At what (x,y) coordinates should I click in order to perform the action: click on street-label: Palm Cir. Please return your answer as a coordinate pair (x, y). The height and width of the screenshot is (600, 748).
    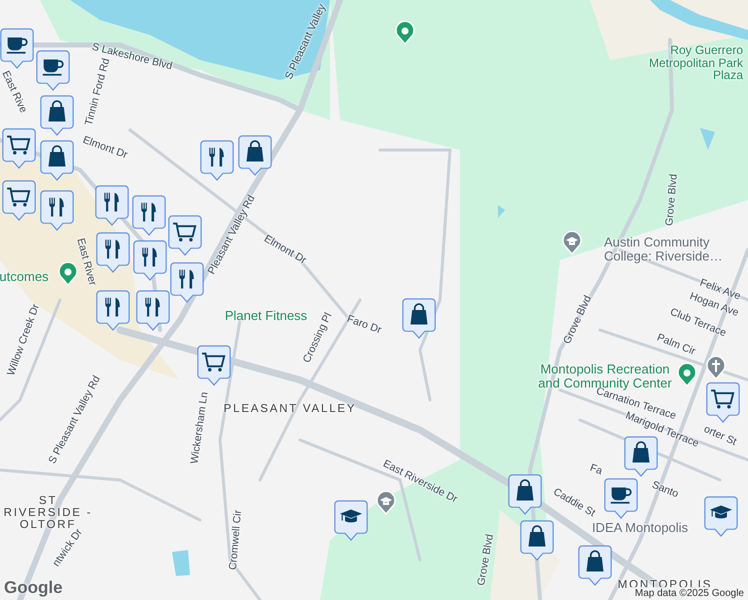
    Looking at the image, I should click on (676, 345).